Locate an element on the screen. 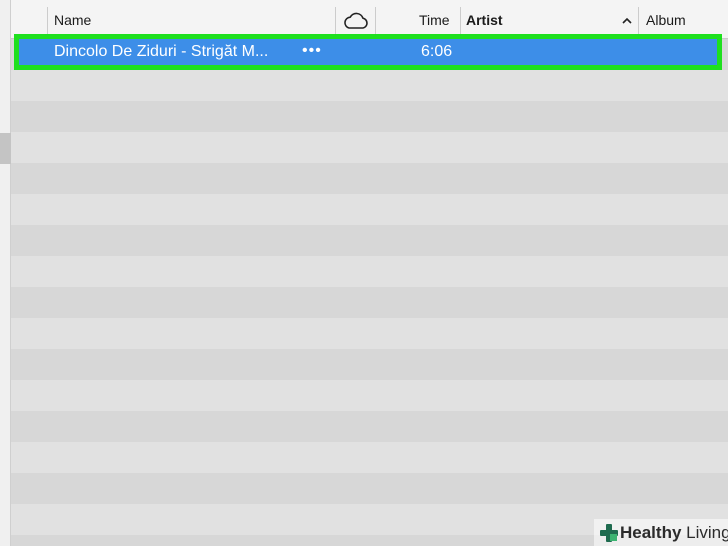 This screenshot has height=546, width=728. track-time: 6:06 is located at coordinates (437, 51).